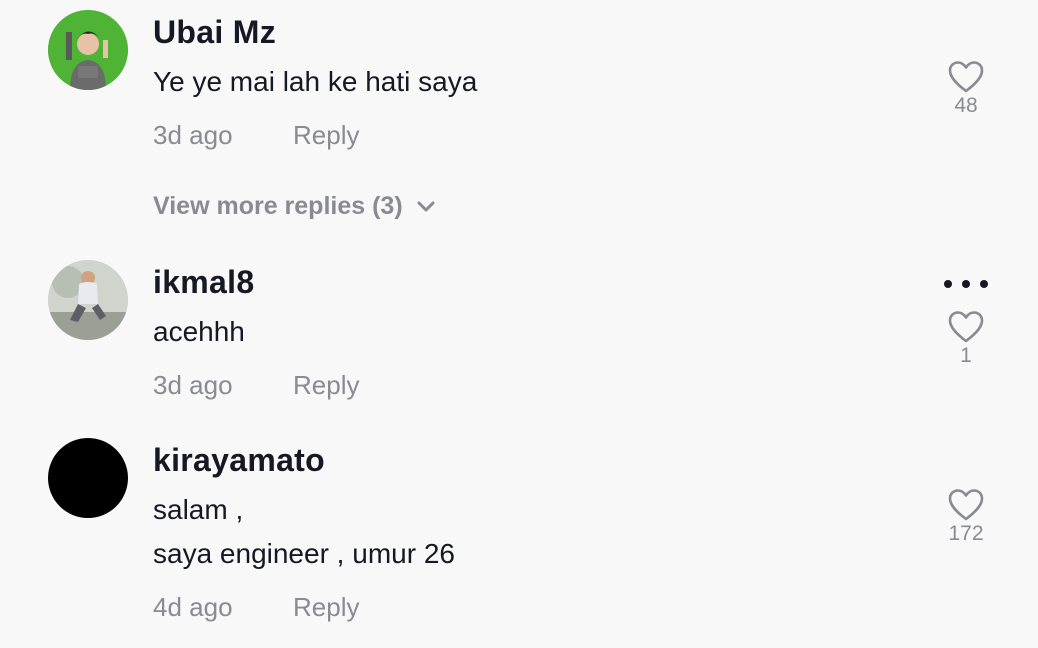  I want to click on like-button: 172, so click(966, 517).